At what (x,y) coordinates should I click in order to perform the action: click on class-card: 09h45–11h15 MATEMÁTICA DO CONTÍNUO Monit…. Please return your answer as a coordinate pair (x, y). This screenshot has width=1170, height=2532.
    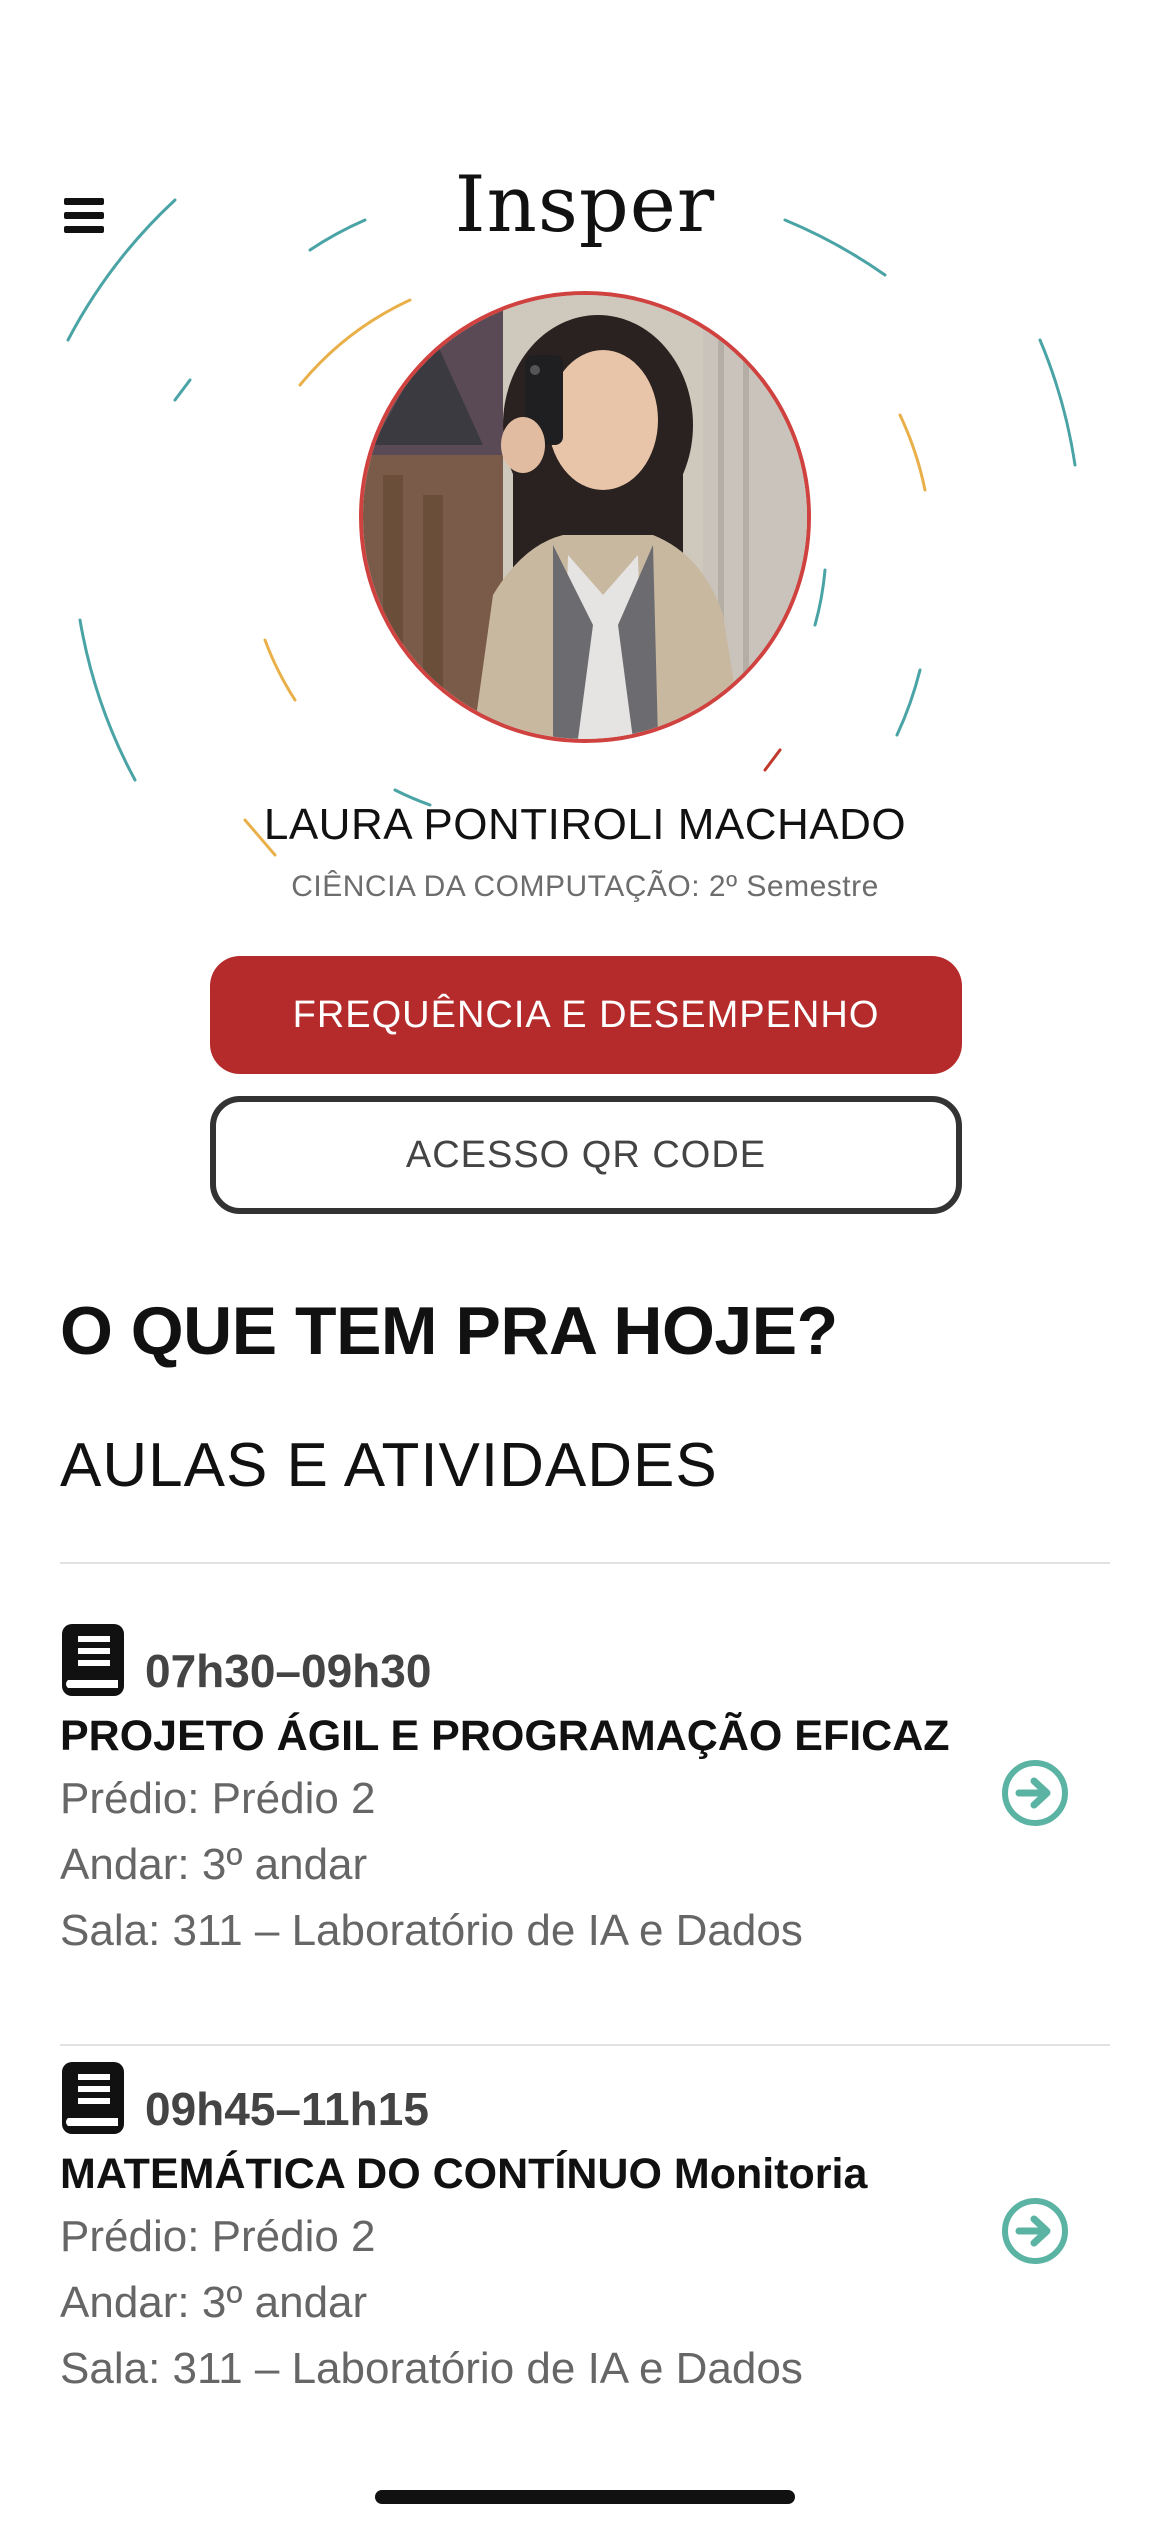
    Looking at the image, I should click on (585, 2270).